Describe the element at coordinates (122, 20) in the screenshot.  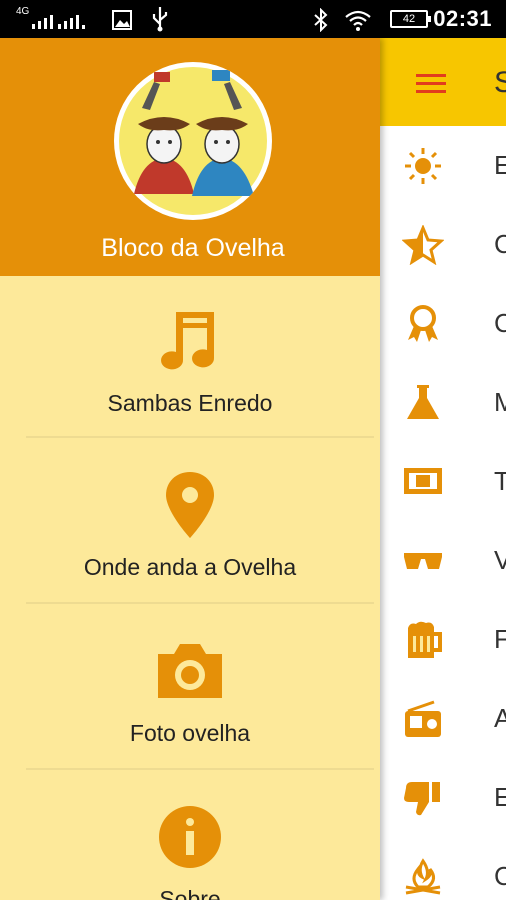
I see `image-icon` at that location.